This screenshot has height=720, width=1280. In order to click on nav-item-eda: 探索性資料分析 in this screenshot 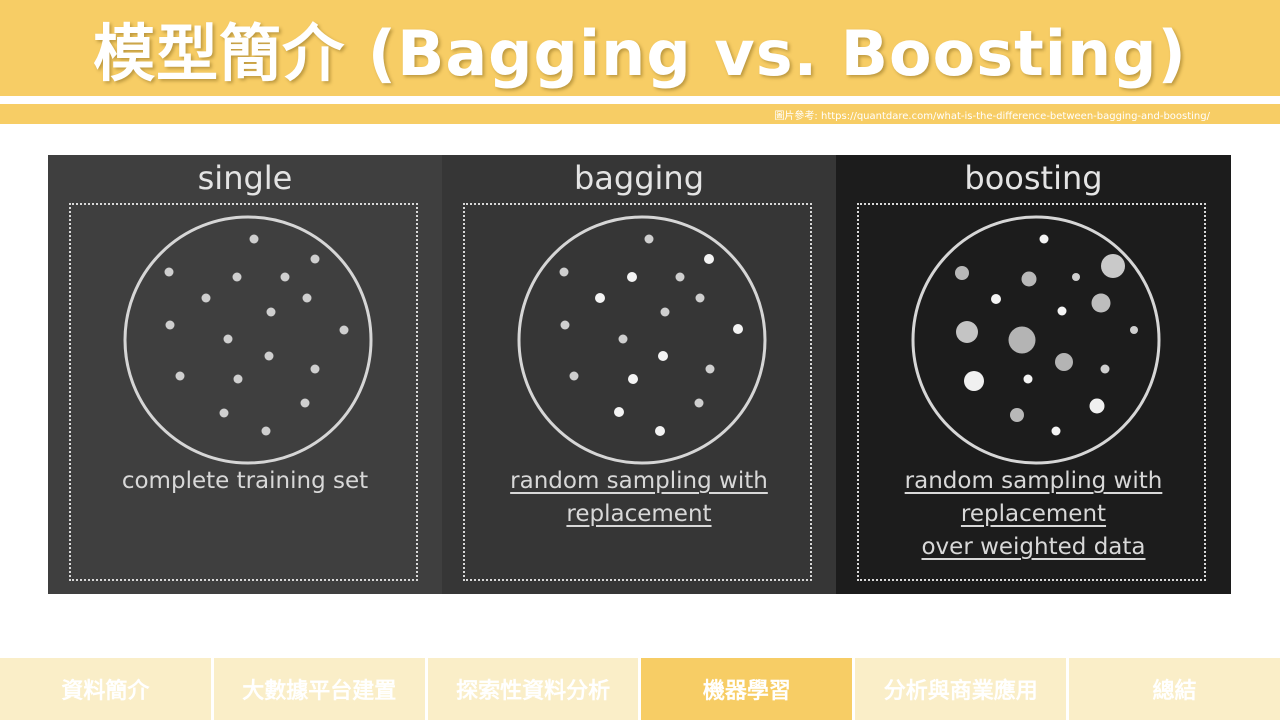, I will do `click(531, 689)`.